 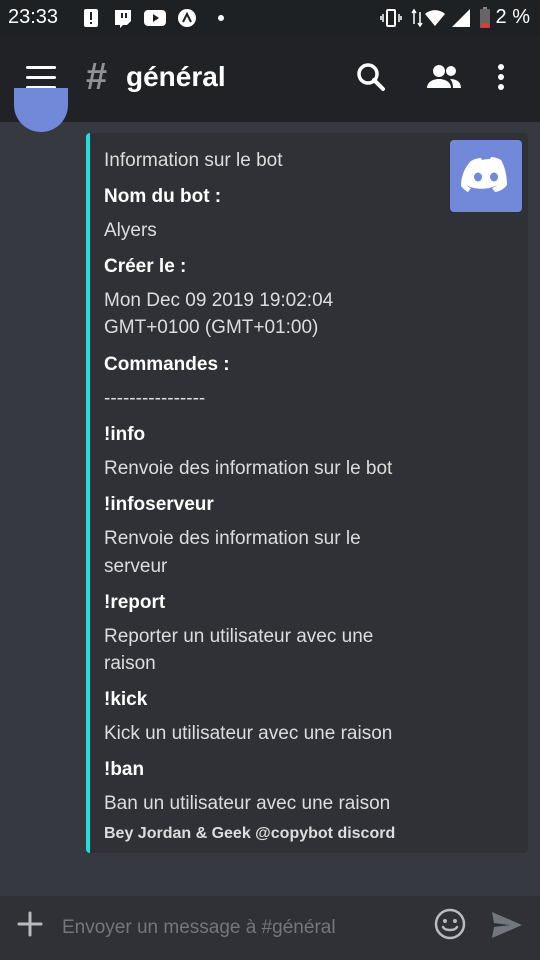 I want to click on command-desc-ban: Ban un utilisateur avec une raison, so click(x=247, y=803).